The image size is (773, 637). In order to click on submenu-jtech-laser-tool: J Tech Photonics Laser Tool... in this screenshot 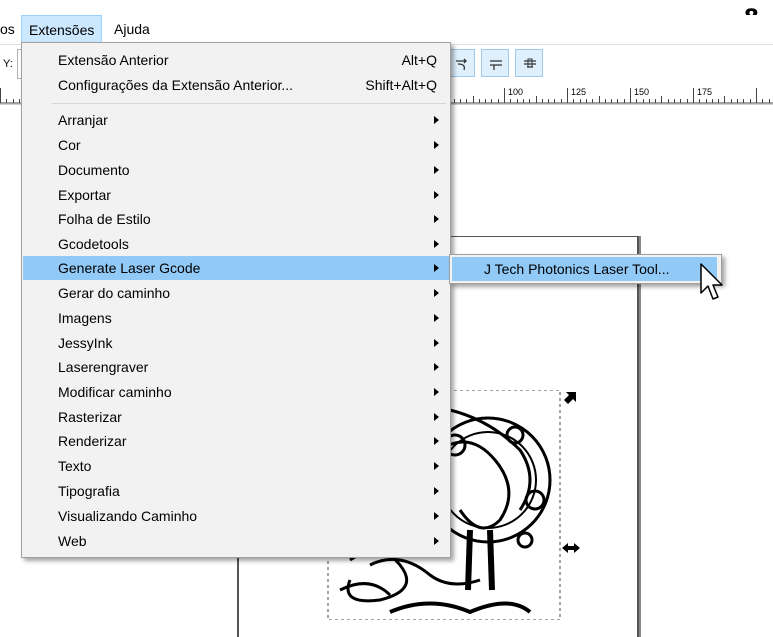, I will do `click(584, 269)`.